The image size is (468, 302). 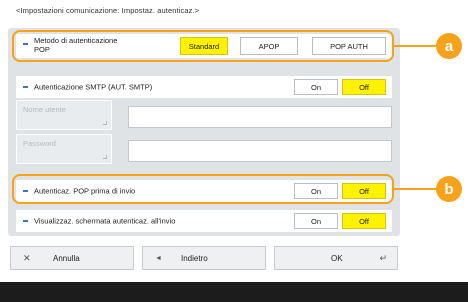 I want to click on cancel-button: ✕ Annulla, so click(x=72, y=258).